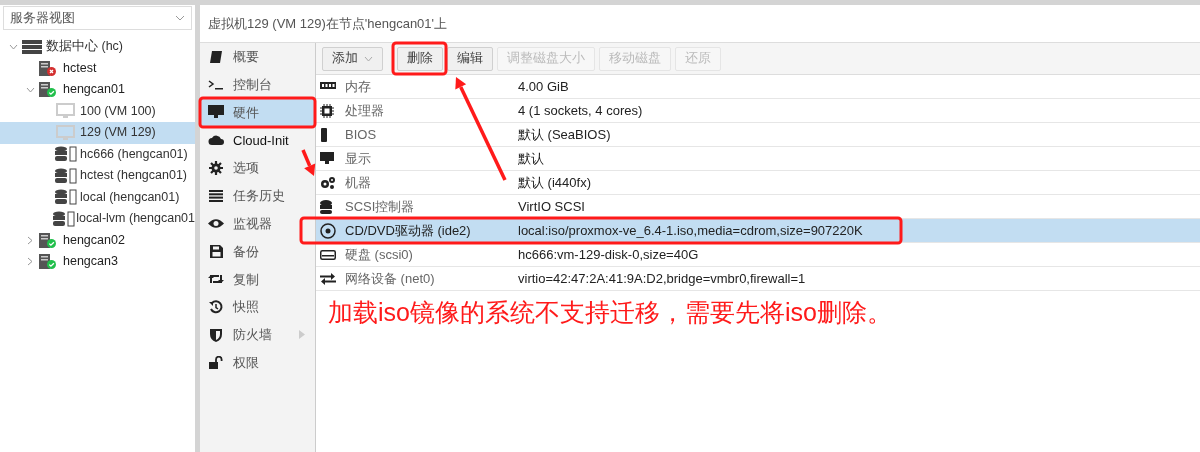  I want to click on table-cell-text: 默认 (SeaBIOS), so click(564, 134).